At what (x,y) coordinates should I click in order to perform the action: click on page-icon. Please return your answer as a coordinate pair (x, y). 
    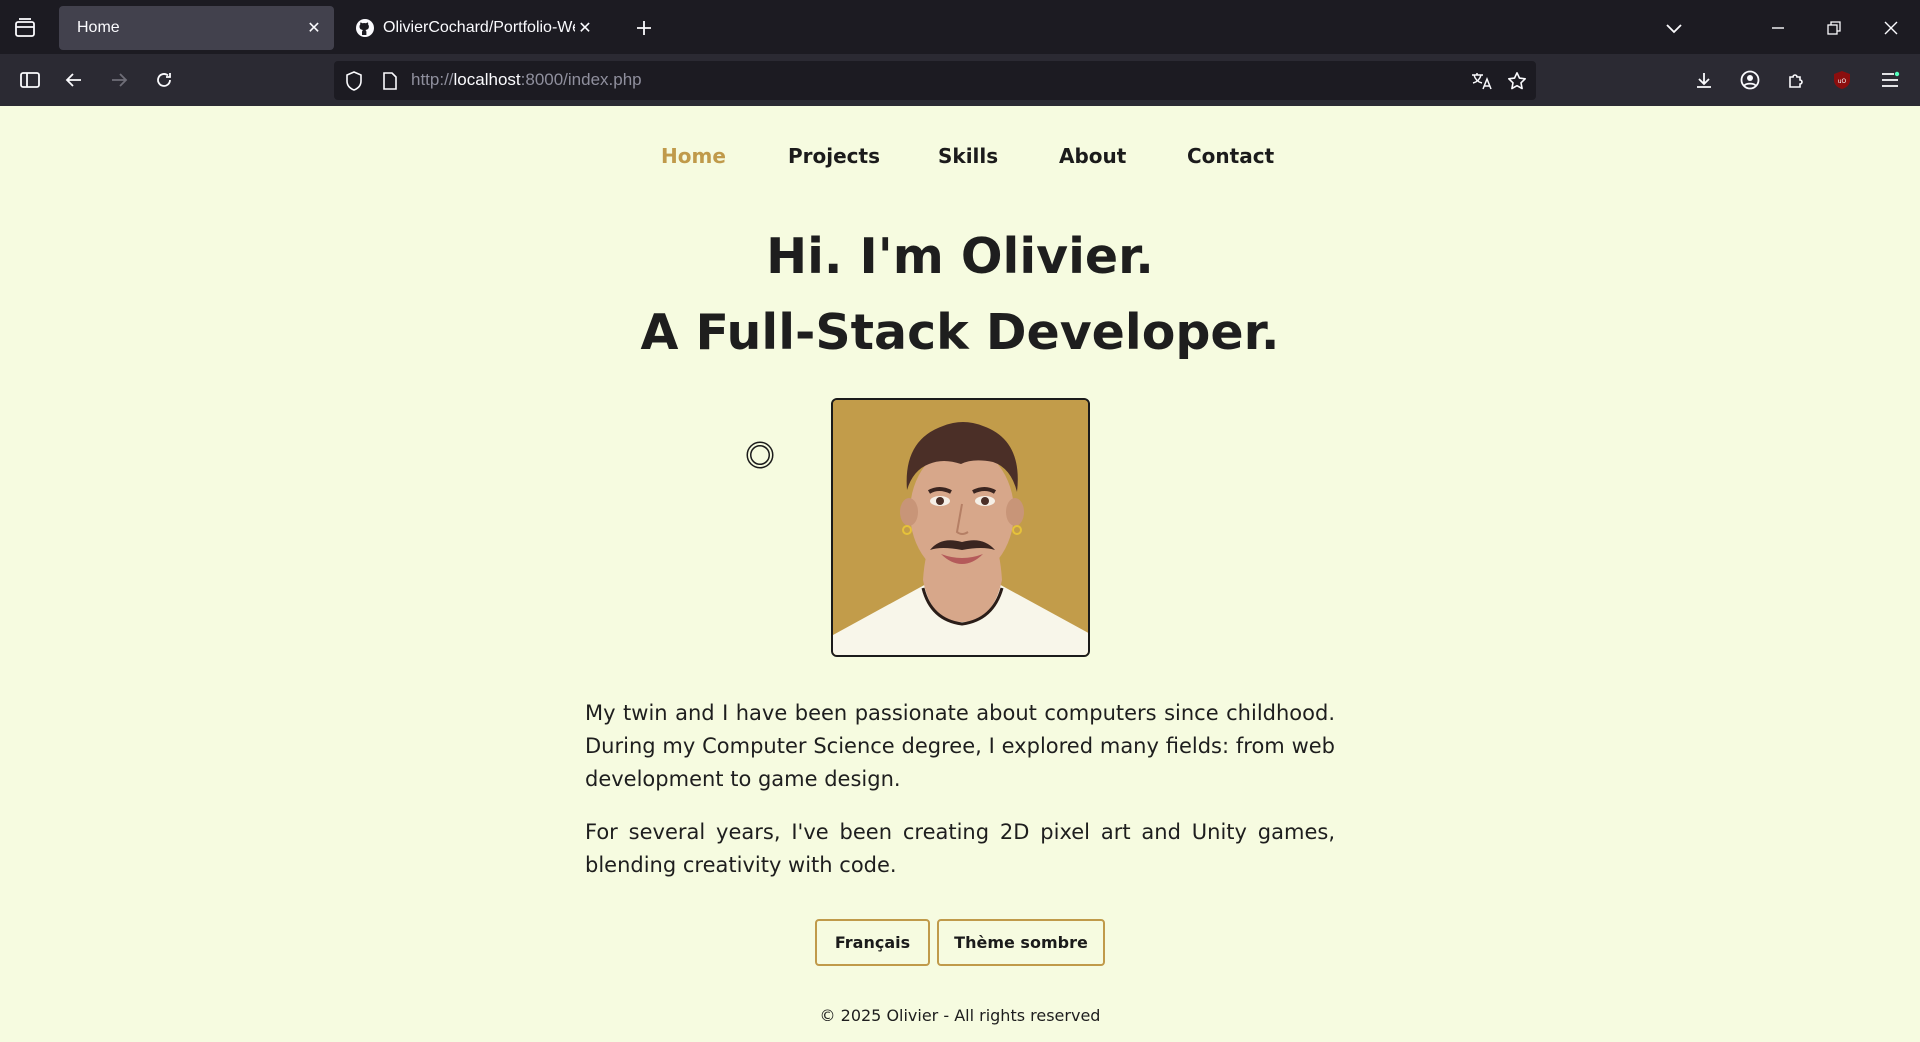
    Looking at the image, I should click on (390, 81).